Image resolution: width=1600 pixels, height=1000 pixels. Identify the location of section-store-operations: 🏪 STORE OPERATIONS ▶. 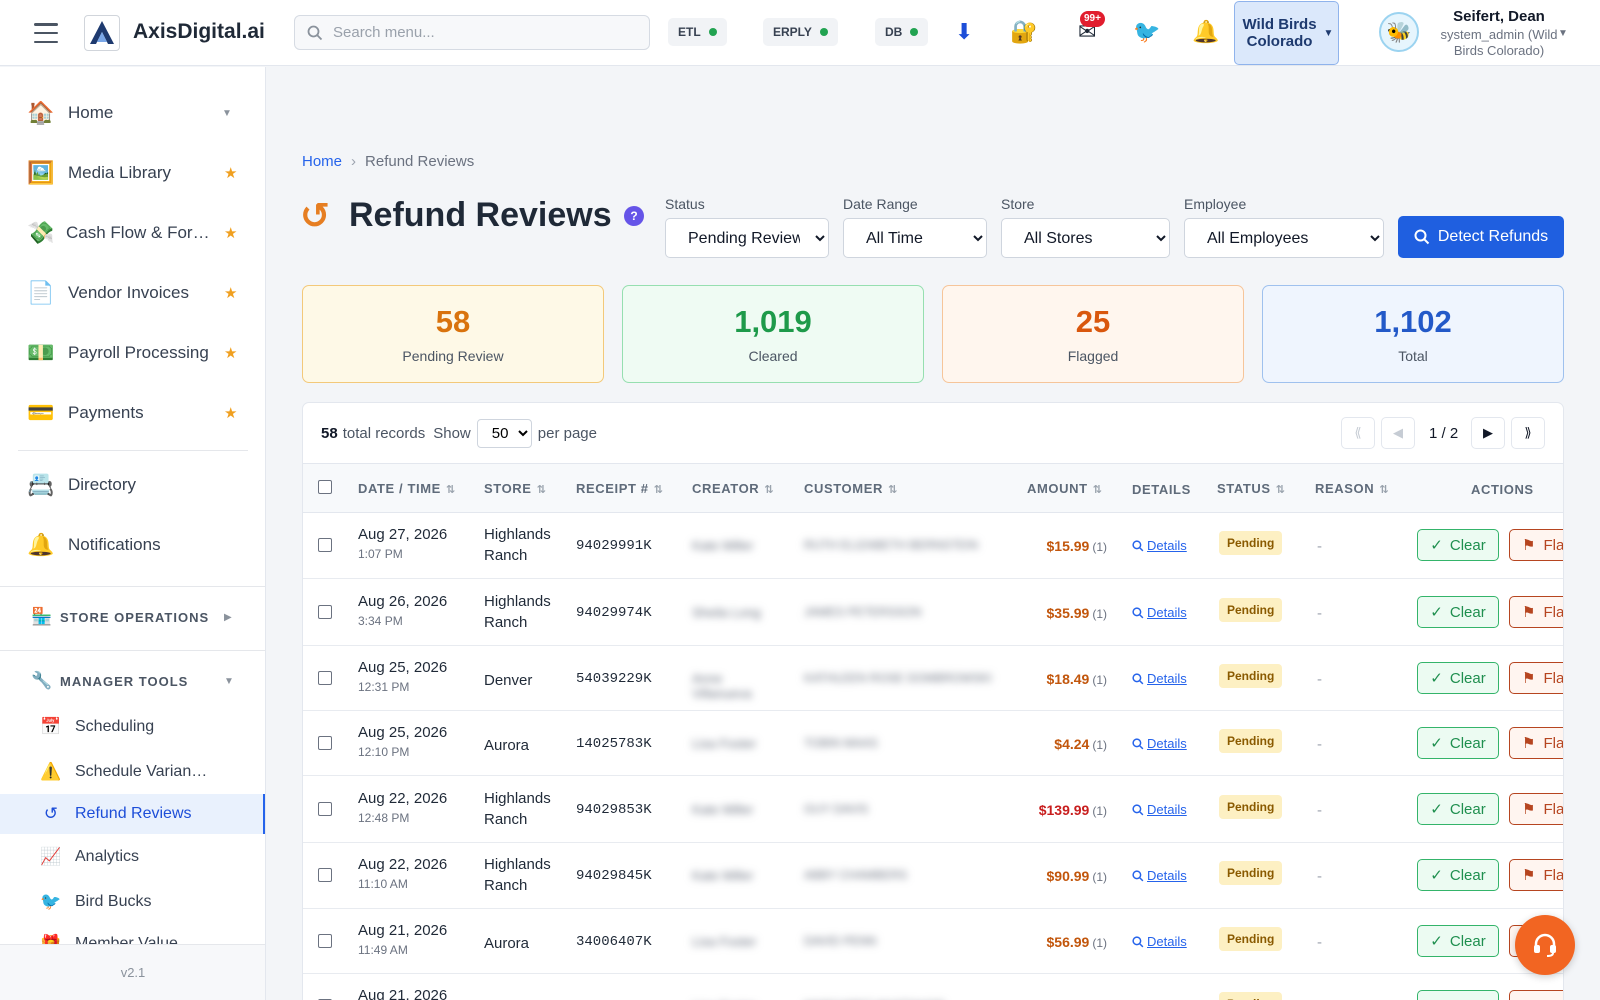
(132, 617).